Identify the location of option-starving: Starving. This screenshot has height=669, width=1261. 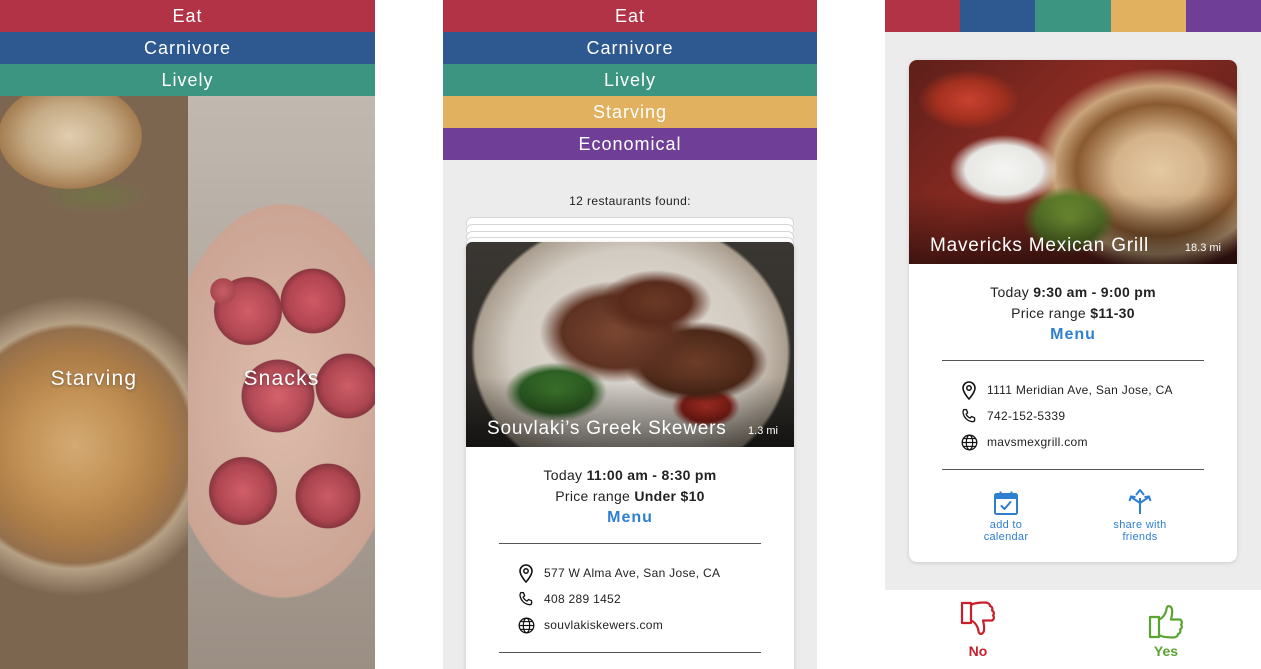
(94, 382).